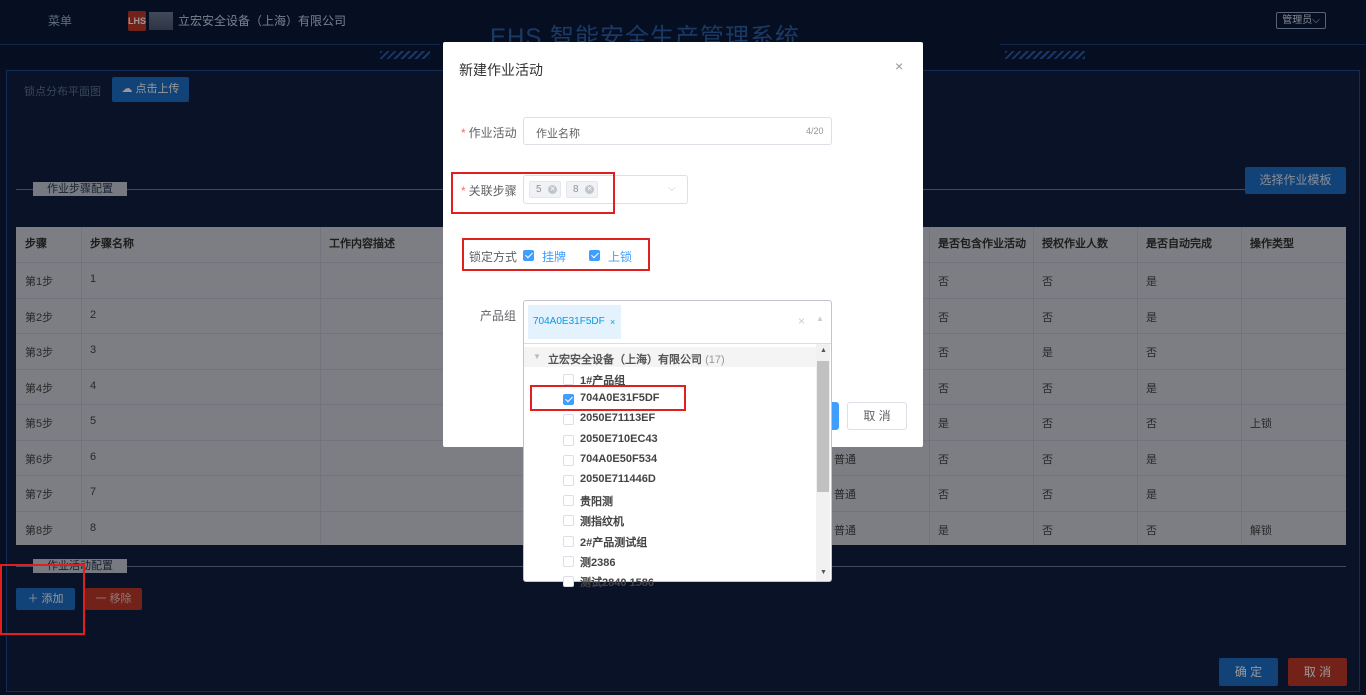 This screenshot has height=695, width=1366. What do you see at coordinates (823, 350) in the screenshot?
I see `scroll-up-icon: ▲` at bounding box center [823, 350].